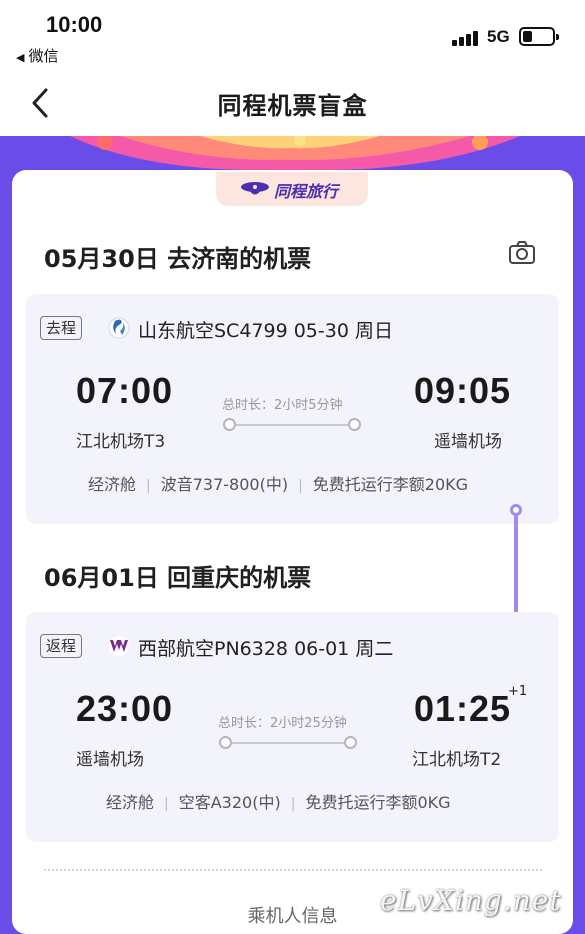 This screenshot has height=934, width=585. What do you see at coordinates (255, 188) in the screenshot?
I see `tongcheng-logo-icon` at bounding box center [255, 188].